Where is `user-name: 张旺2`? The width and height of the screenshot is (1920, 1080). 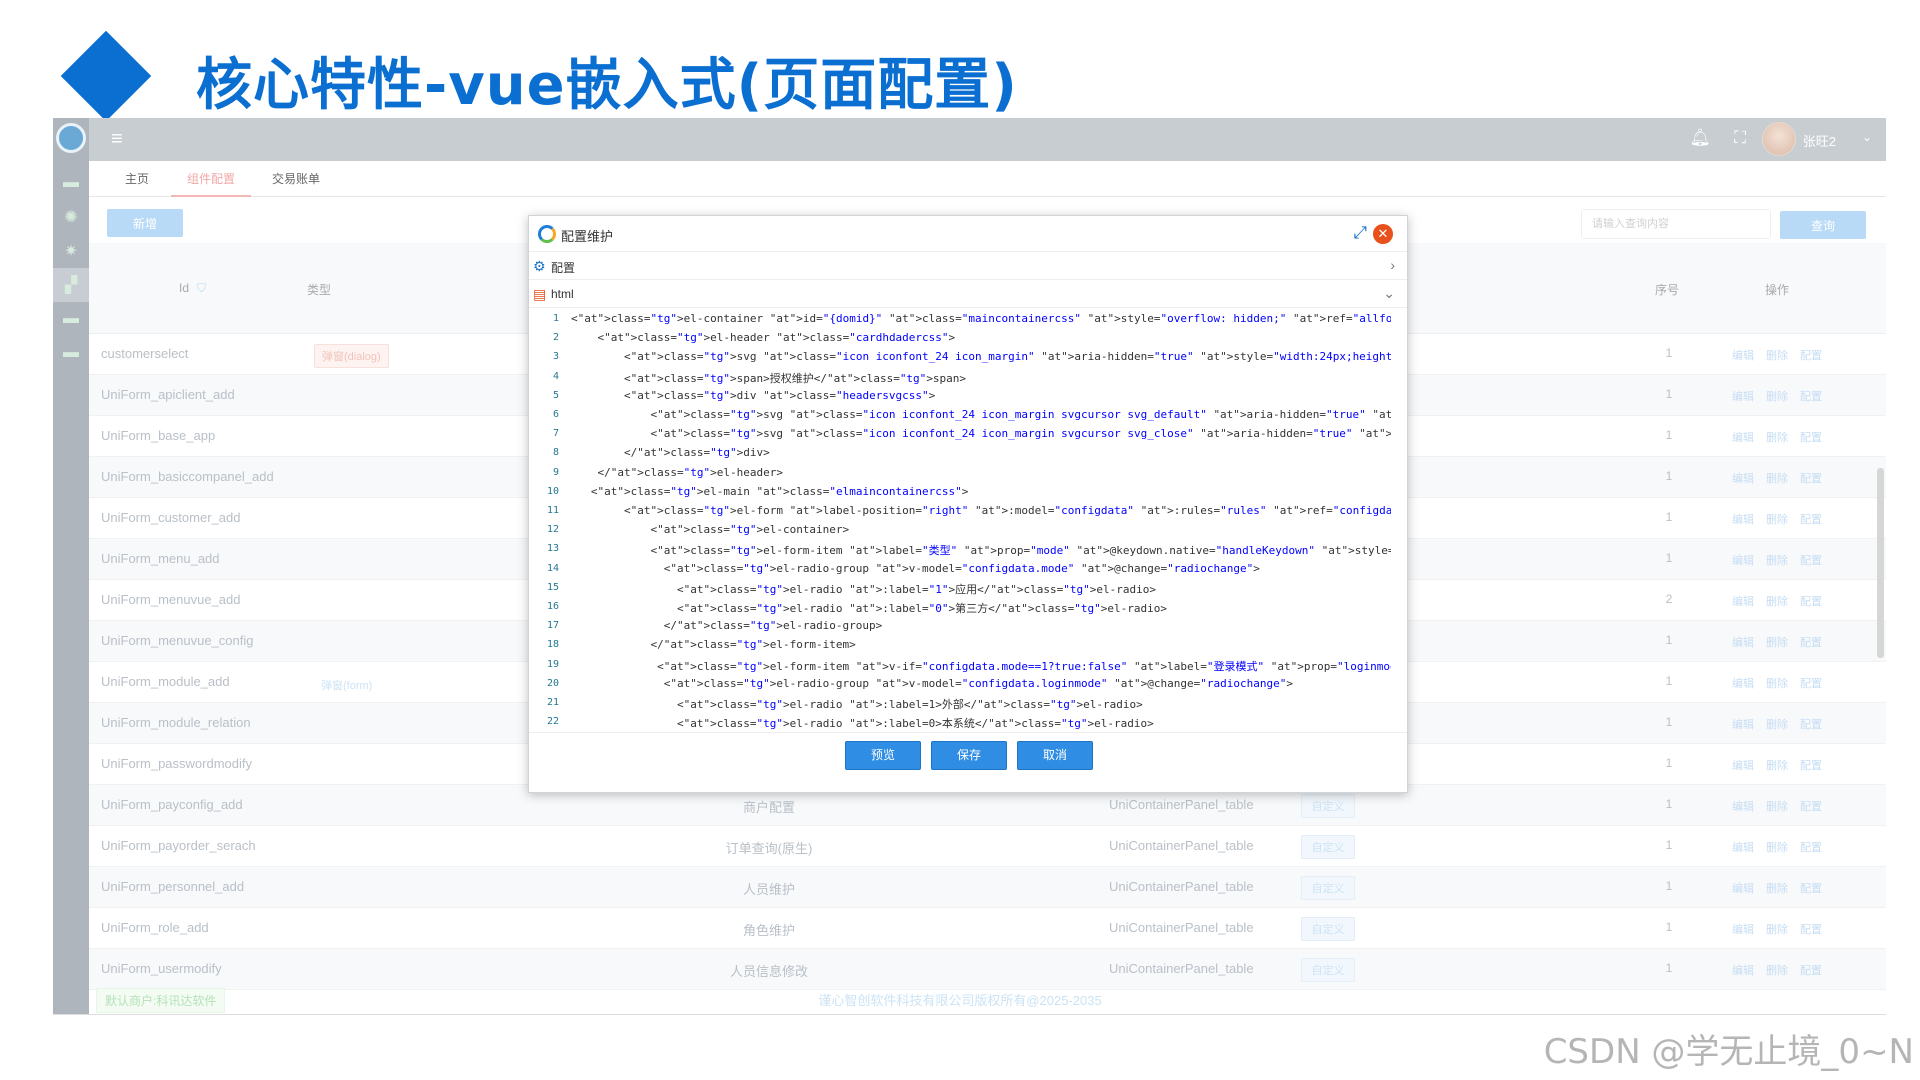 user-name: 张旺2 is located at coordinates (1819, 140).